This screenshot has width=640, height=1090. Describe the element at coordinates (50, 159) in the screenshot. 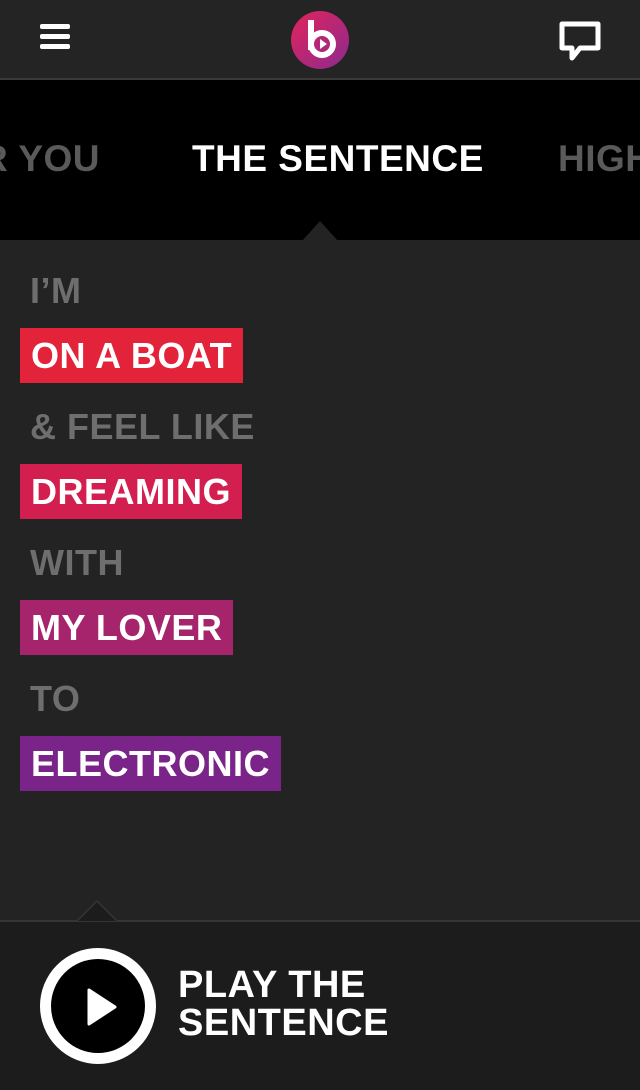

I see `tab-for-you: R YOU` at that location.